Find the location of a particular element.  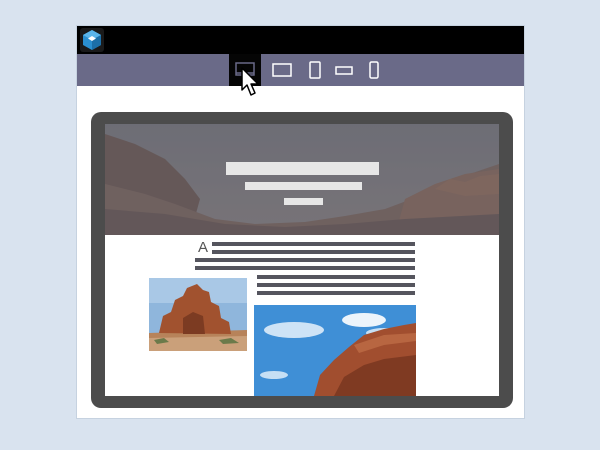

phone-landscape-icon is located at coordinates (344, 70).